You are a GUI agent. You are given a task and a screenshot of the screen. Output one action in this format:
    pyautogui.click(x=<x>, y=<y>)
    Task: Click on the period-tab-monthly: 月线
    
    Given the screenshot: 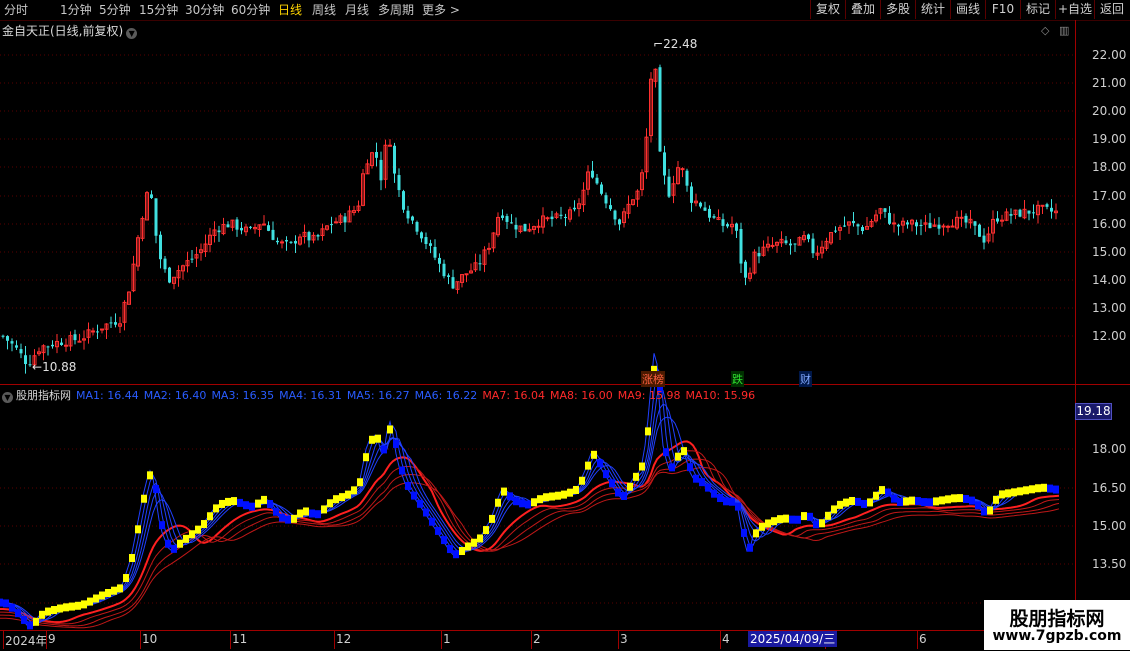 What is the action you would take?
    pyautogui.click(x=357, y=10)
    